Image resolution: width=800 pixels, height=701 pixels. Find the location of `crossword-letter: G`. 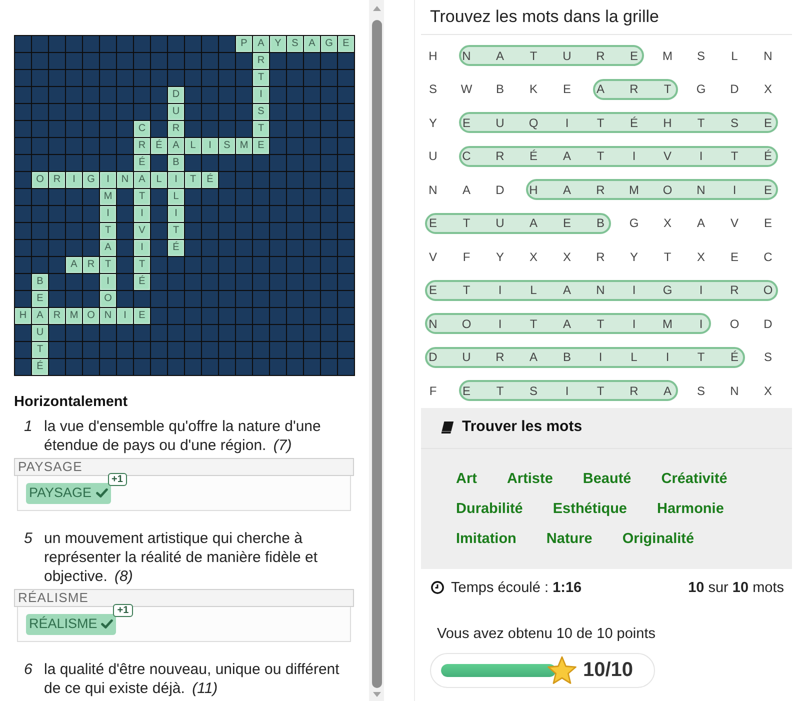

crossword-letter: G is located at coordinates (329, 44).